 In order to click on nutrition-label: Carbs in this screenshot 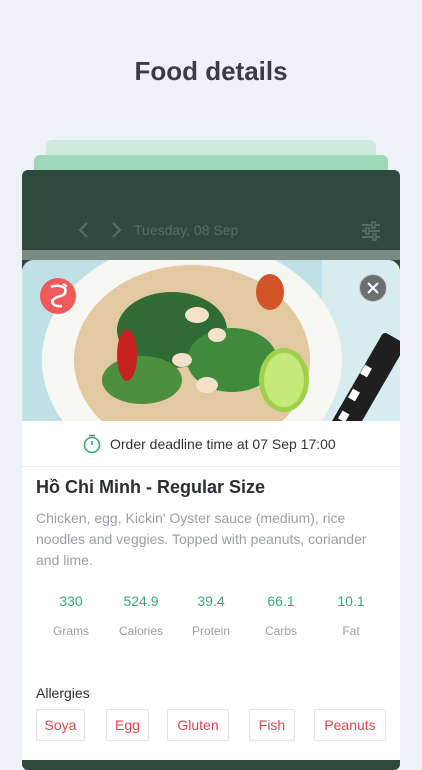, I will do `click(280, 631)`.